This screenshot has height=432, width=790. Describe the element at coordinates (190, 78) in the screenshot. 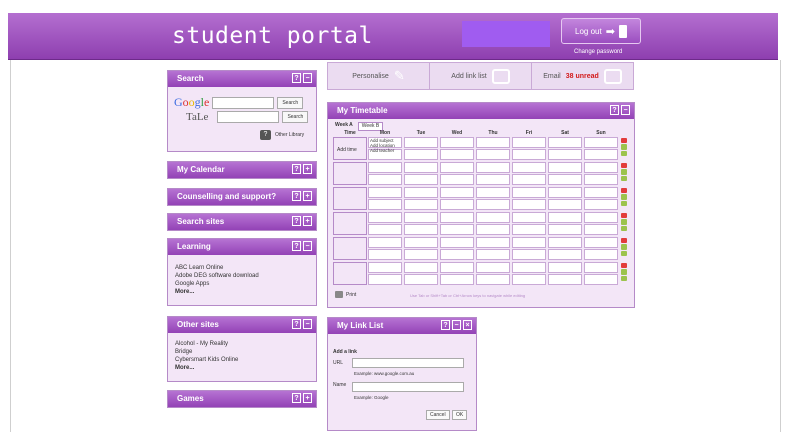

I see `widget-title: Search` at that location.